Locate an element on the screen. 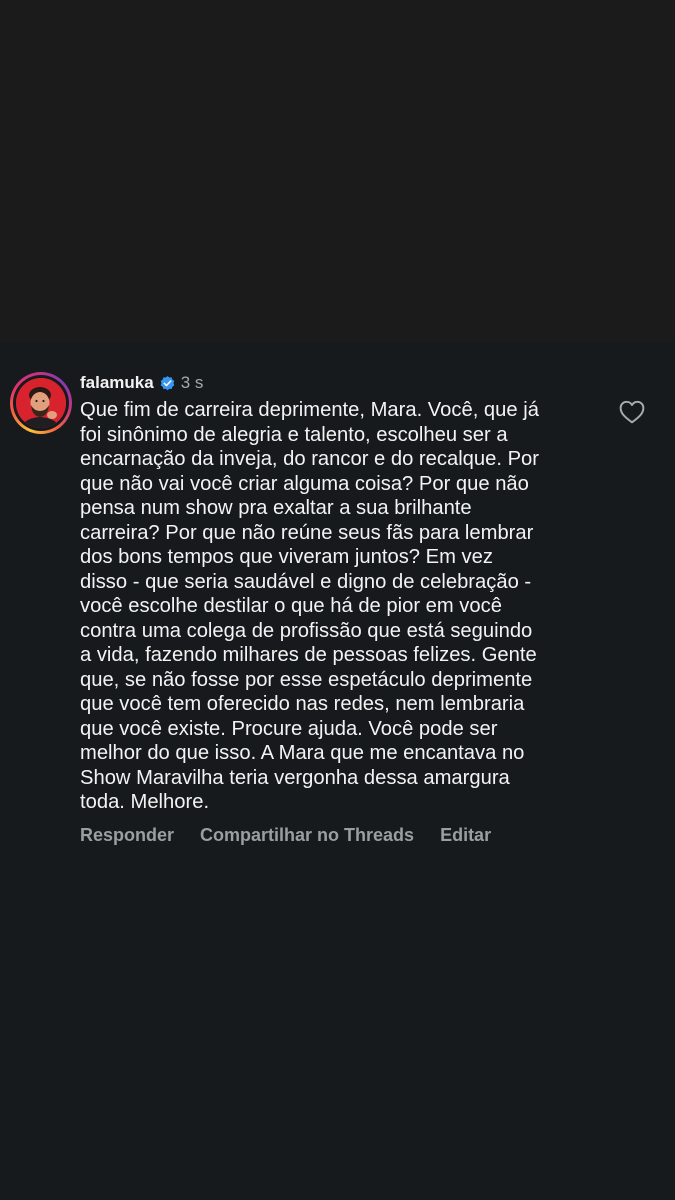 The height and width of the screenshot is (1200, 675). avatar-person-icon is located at coordinates (41, 403).